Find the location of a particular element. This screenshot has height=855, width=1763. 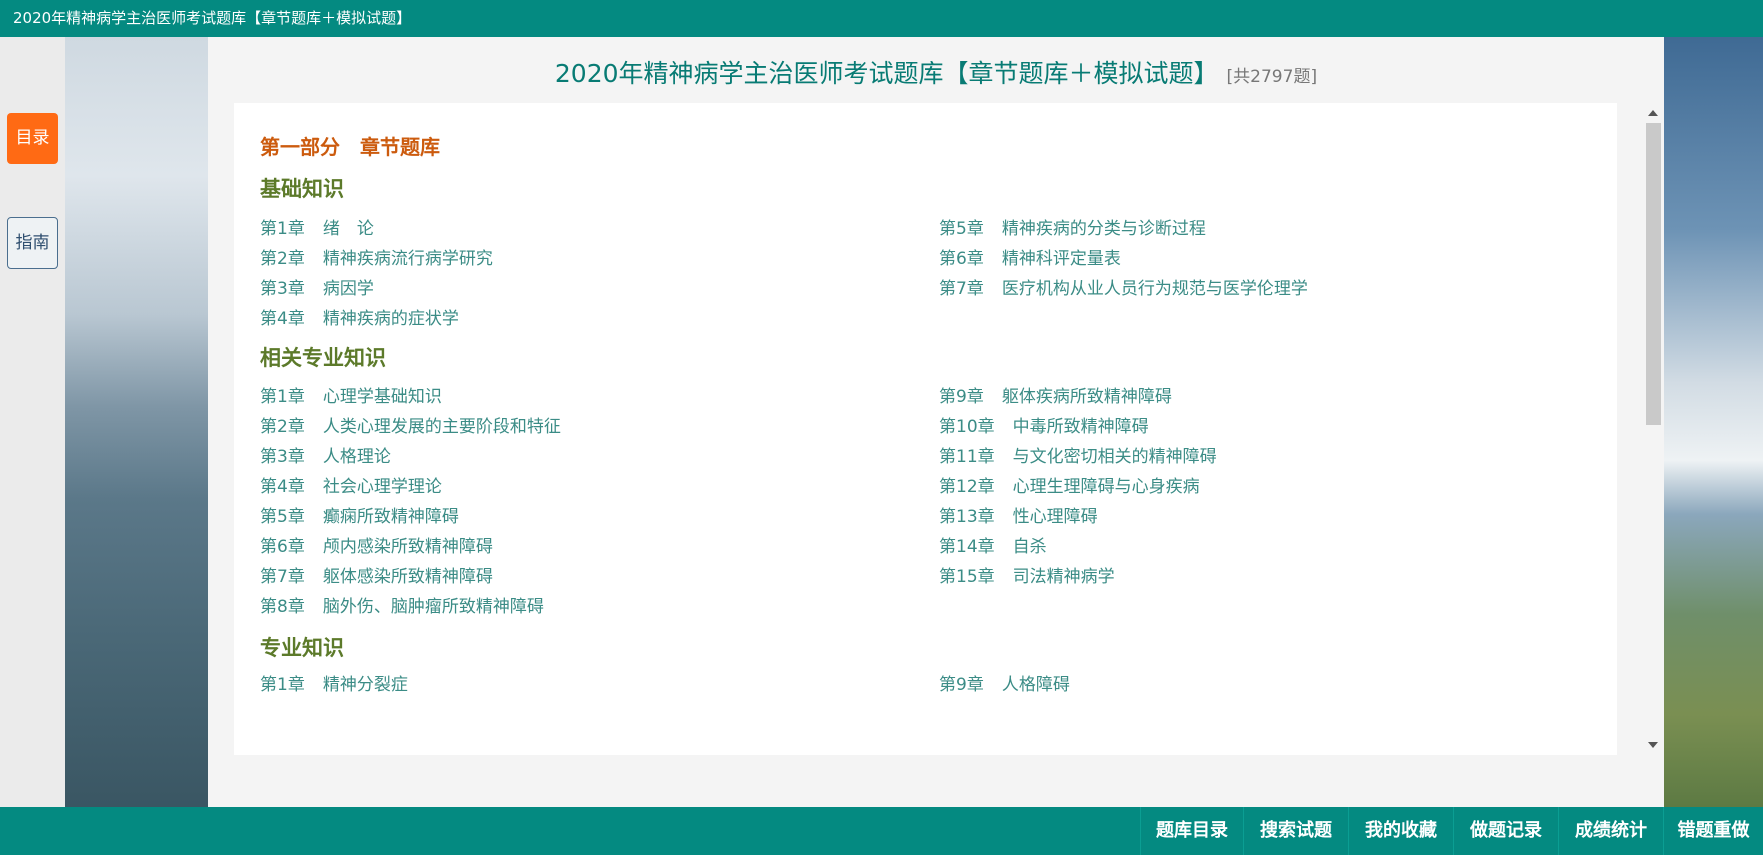

nav-my-favorites: 我的收藏 is located at coordinates (1400, 831).